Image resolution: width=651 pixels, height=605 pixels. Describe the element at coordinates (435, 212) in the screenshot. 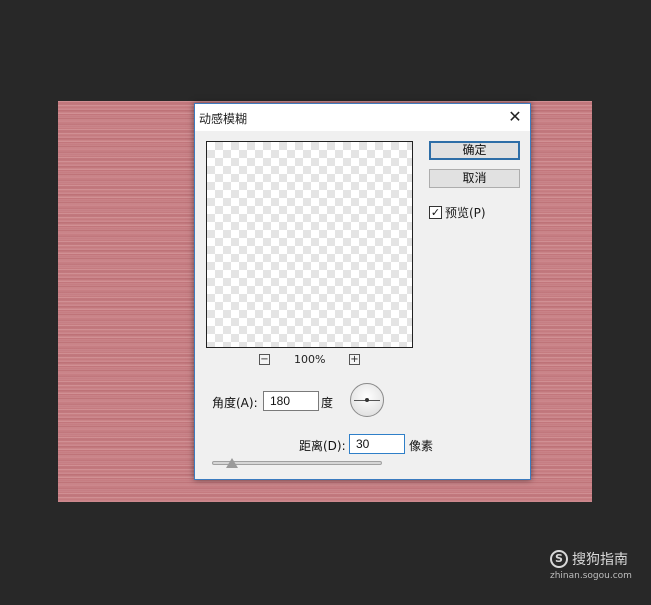

I see `preview-checkbox: ✓` at that location.